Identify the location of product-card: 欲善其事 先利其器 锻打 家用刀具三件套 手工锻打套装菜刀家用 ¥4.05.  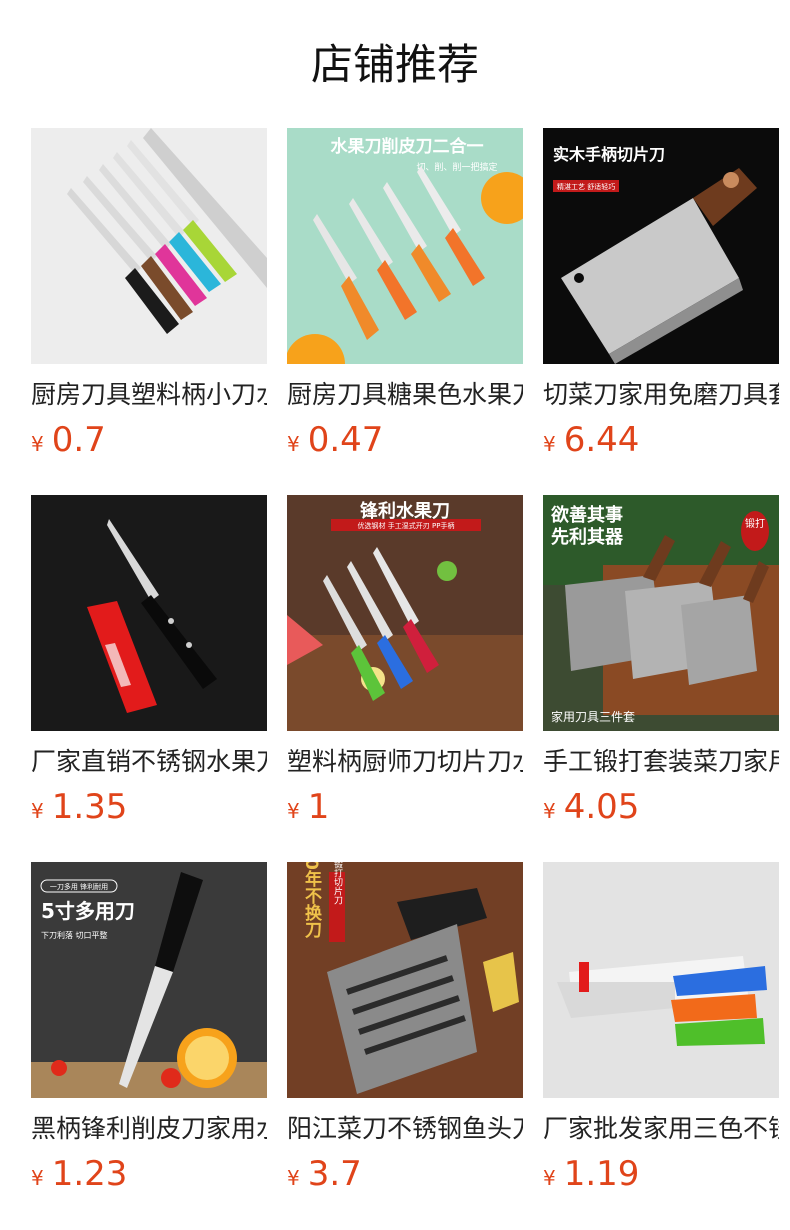
(661, 678).